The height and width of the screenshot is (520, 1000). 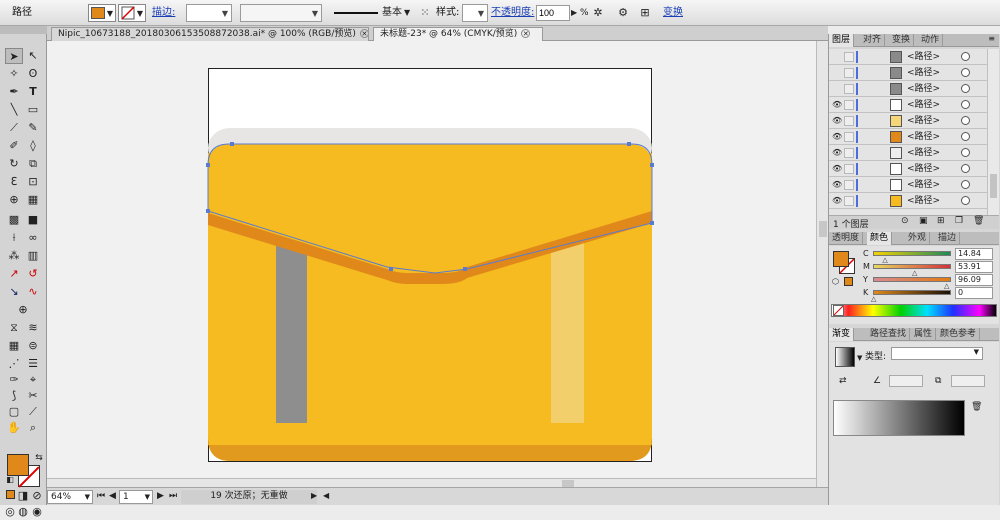 I want to click on aspect-ratio-field, so click(x=968, y=381).